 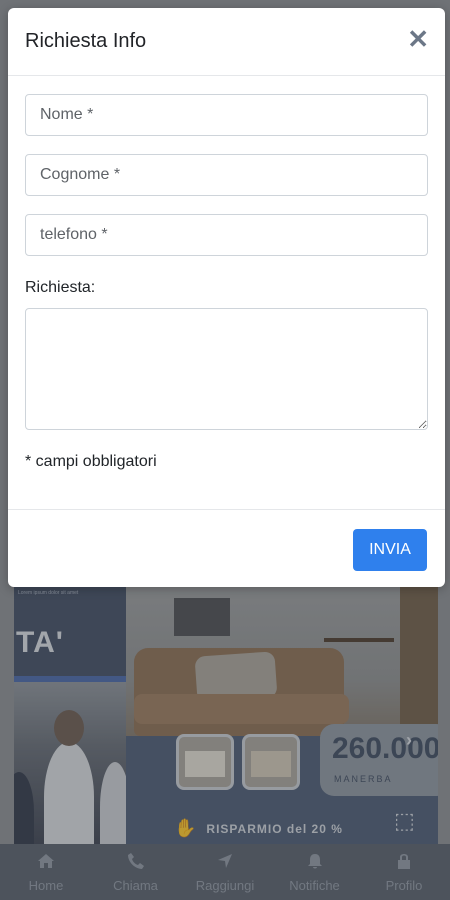 What do you see at coordinates (226, 42) in the screenshot?
I see `modal-header: Richiesta Info ✕` at bounding box center [226, 42].